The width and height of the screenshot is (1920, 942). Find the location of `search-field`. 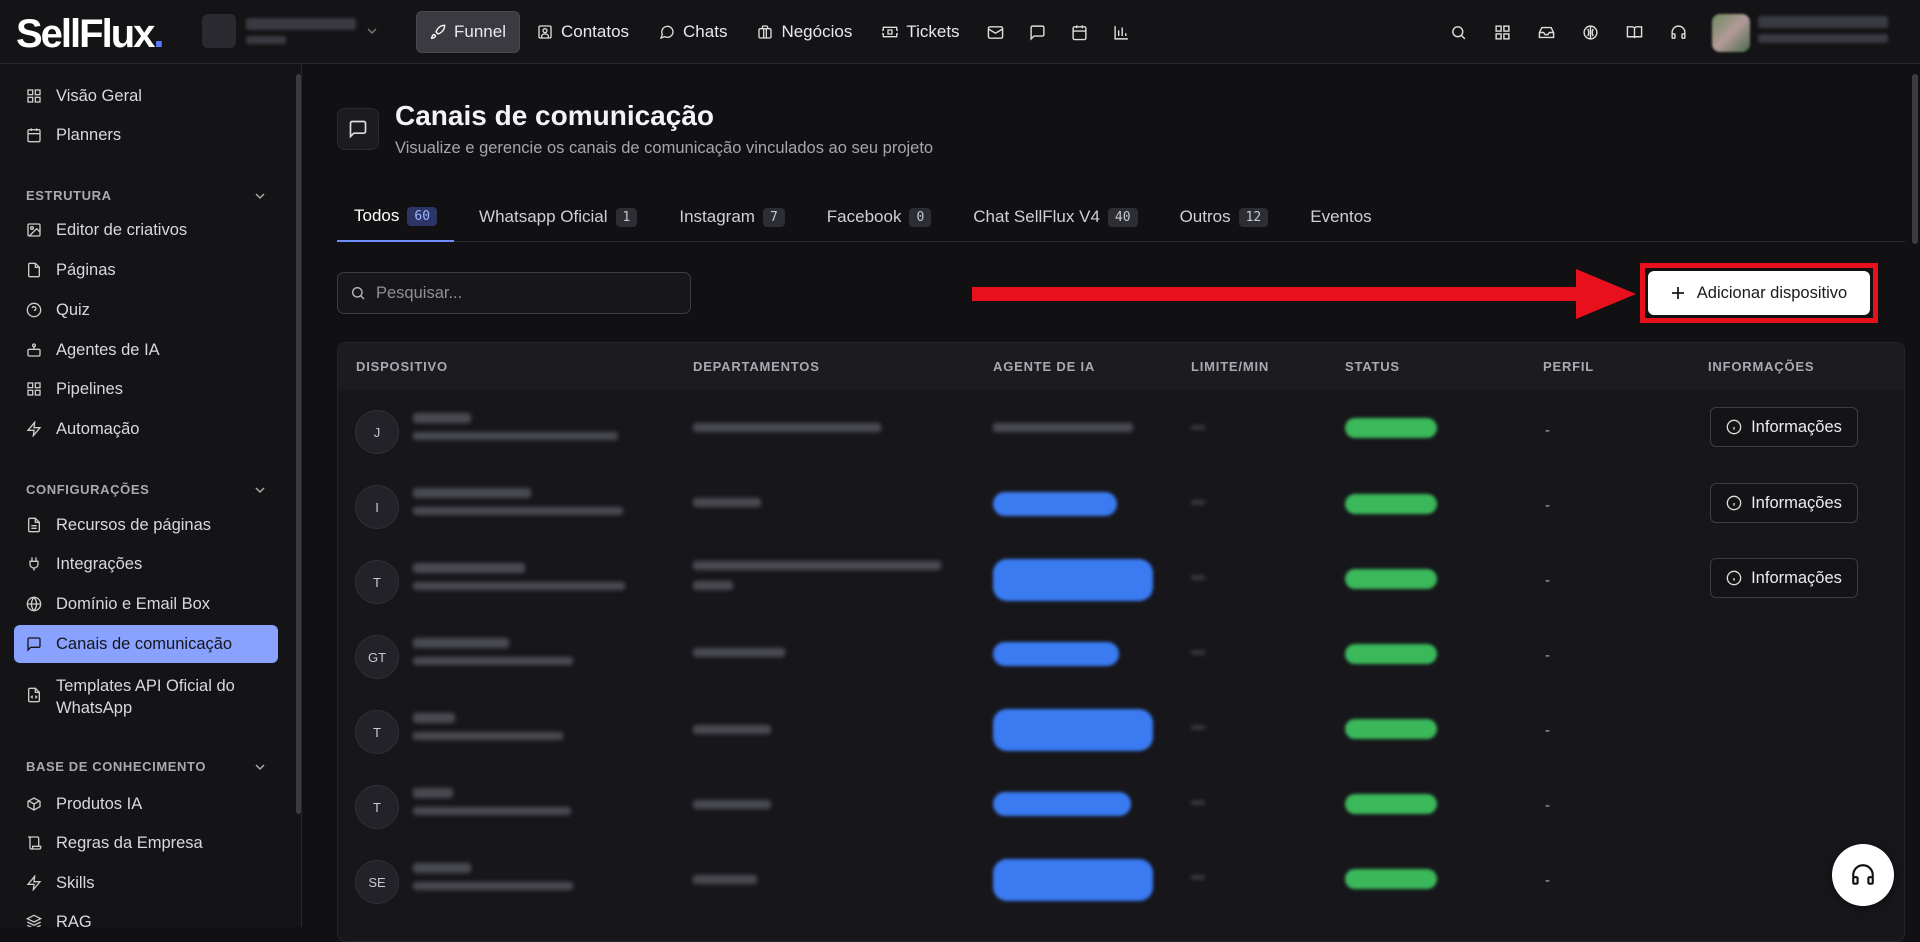

search-field is located at coordinates (514, 293).